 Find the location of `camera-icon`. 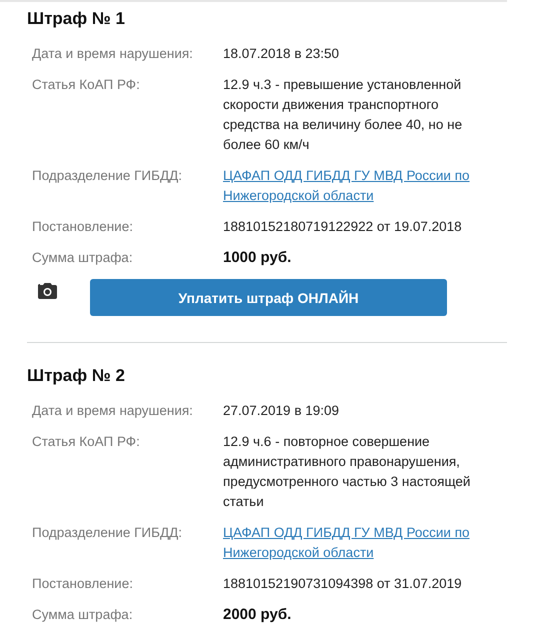

camera-icon is located at coordinates (47, 290).